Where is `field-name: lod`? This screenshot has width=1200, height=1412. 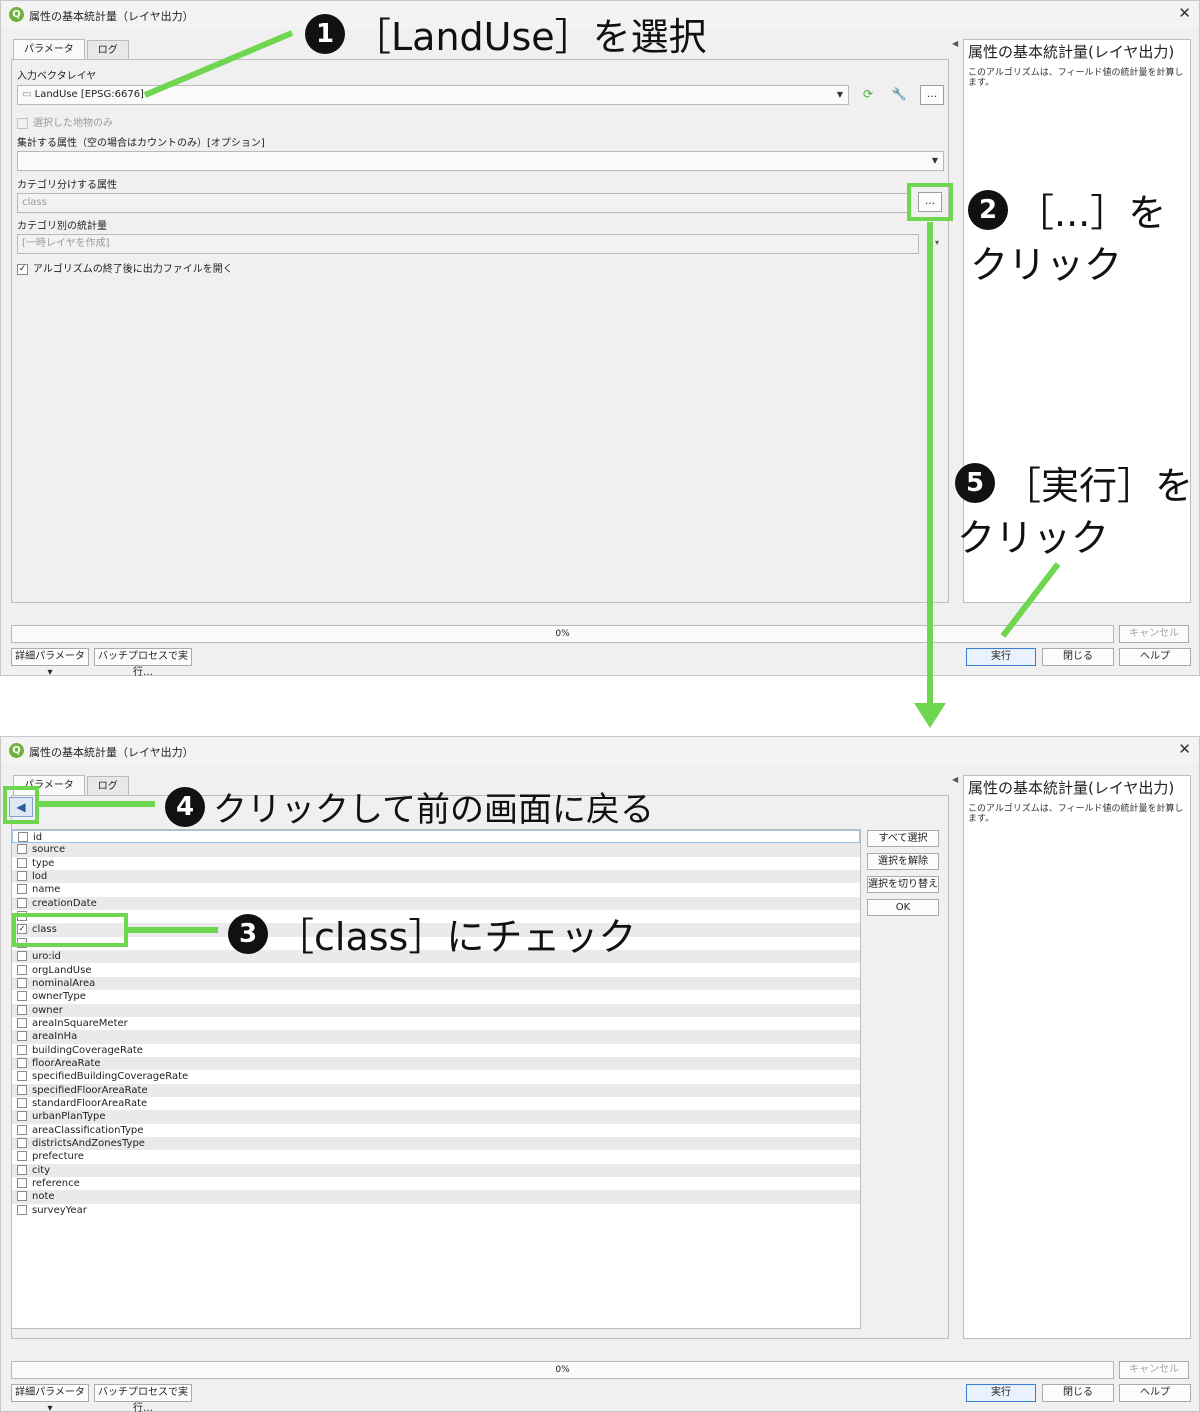 field-name: lod is located at coordinates (40, 877).